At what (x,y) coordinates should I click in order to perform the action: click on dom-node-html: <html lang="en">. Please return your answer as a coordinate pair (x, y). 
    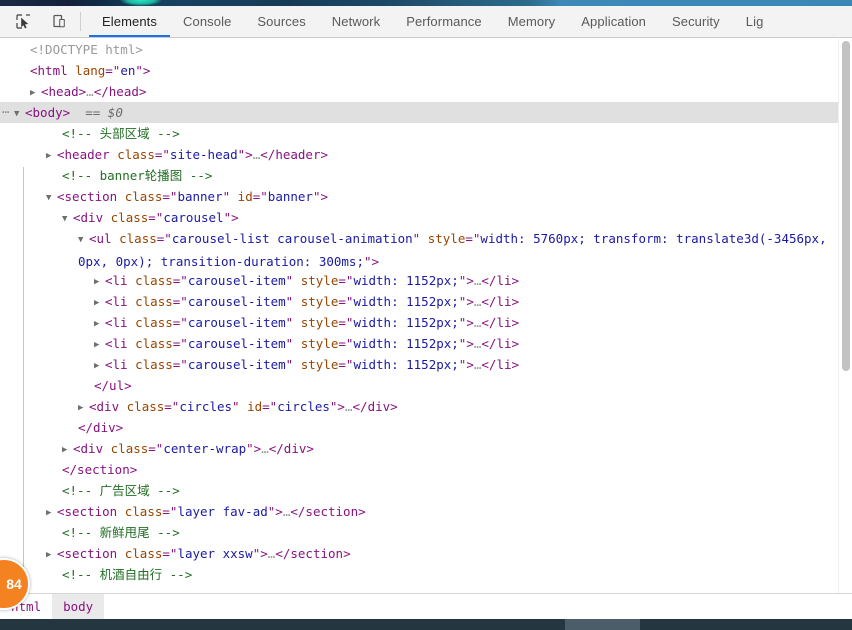
    Looking at the image, I should click on (426, 70).